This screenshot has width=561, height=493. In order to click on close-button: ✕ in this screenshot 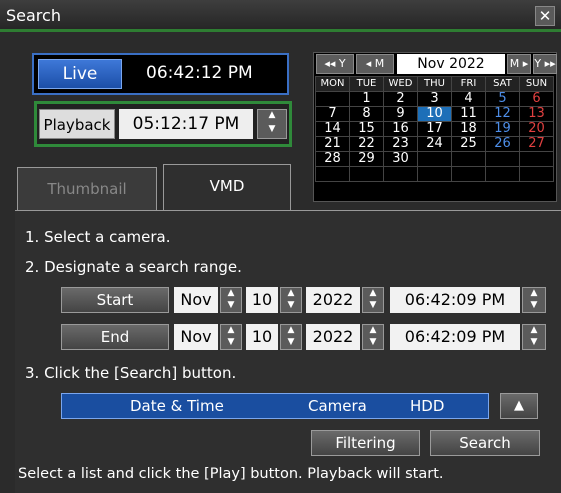, I will do `click(545, 16)`.